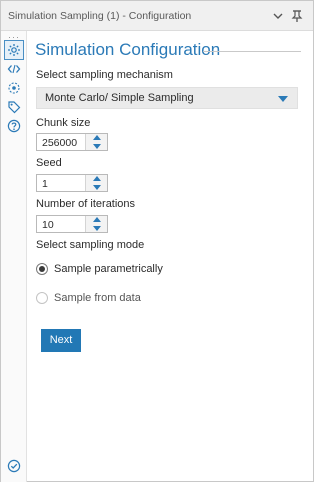  Describe the element at coordinates (14, 69) in the screenshot. I see `code-icon` at that location.